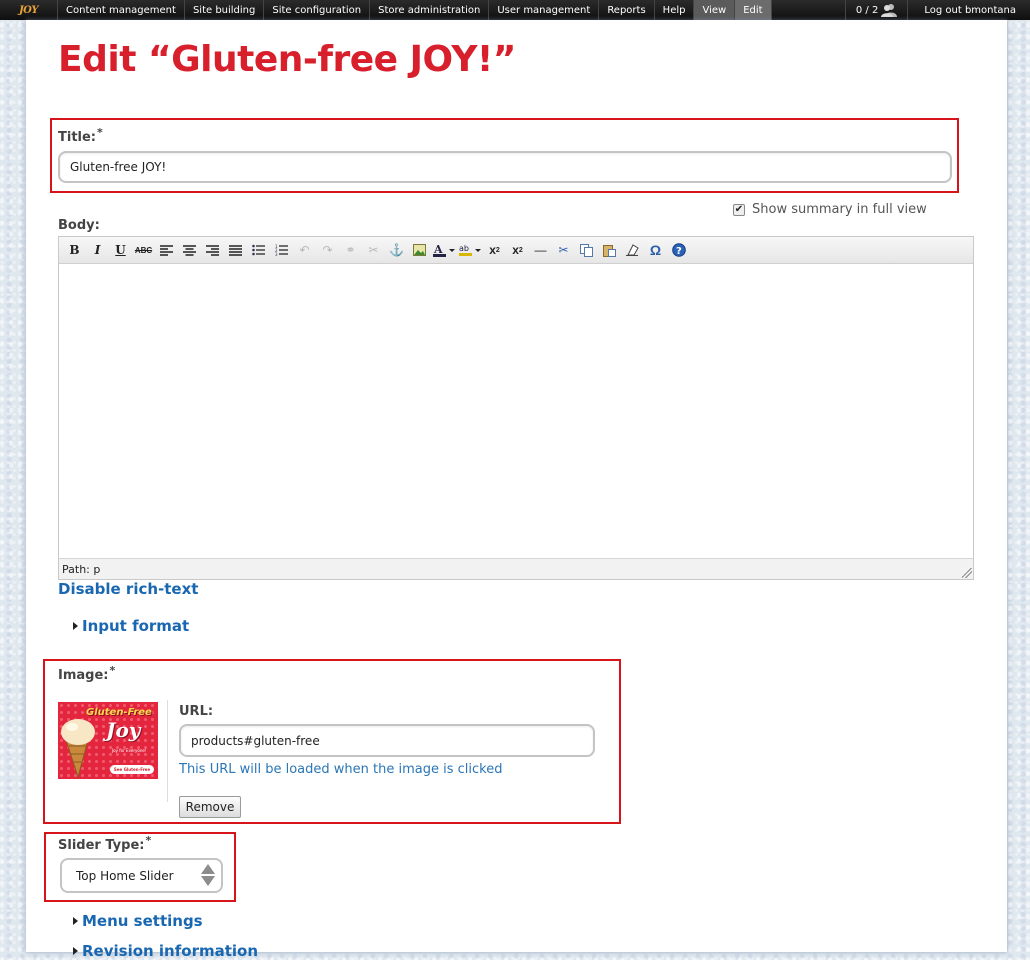 The image size is (1030, 960). Describe the element at coordinates (119, 712) in the screenshot. I see `thumbnail-heading: Gluten-Free` at that location.